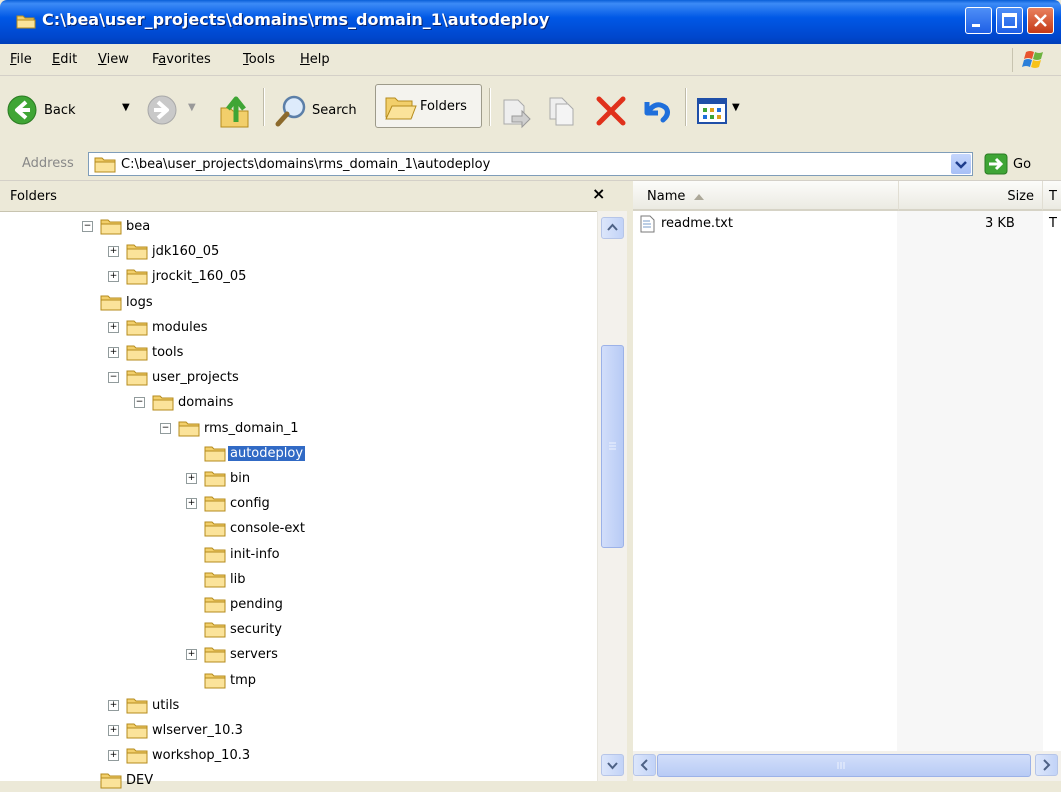 The height and width of the screenshot is (792, 1061). I want to click on close-button, so click(1040, 20).